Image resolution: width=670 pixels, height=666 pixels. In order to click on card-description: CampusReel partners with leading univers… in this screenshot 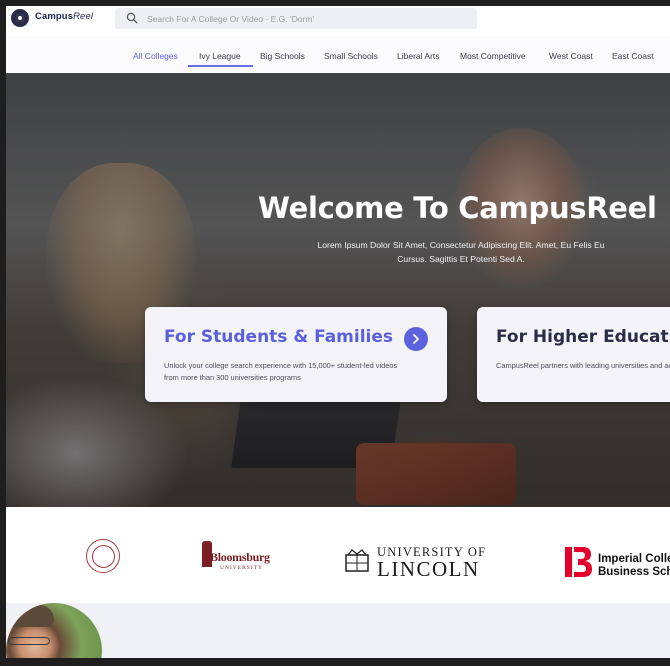, I will do `click(583, 365)`.